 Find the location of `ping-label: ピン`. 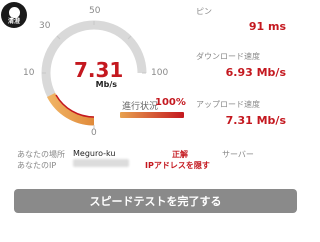

ping-label: ピン is located at coordinates (204, 11).